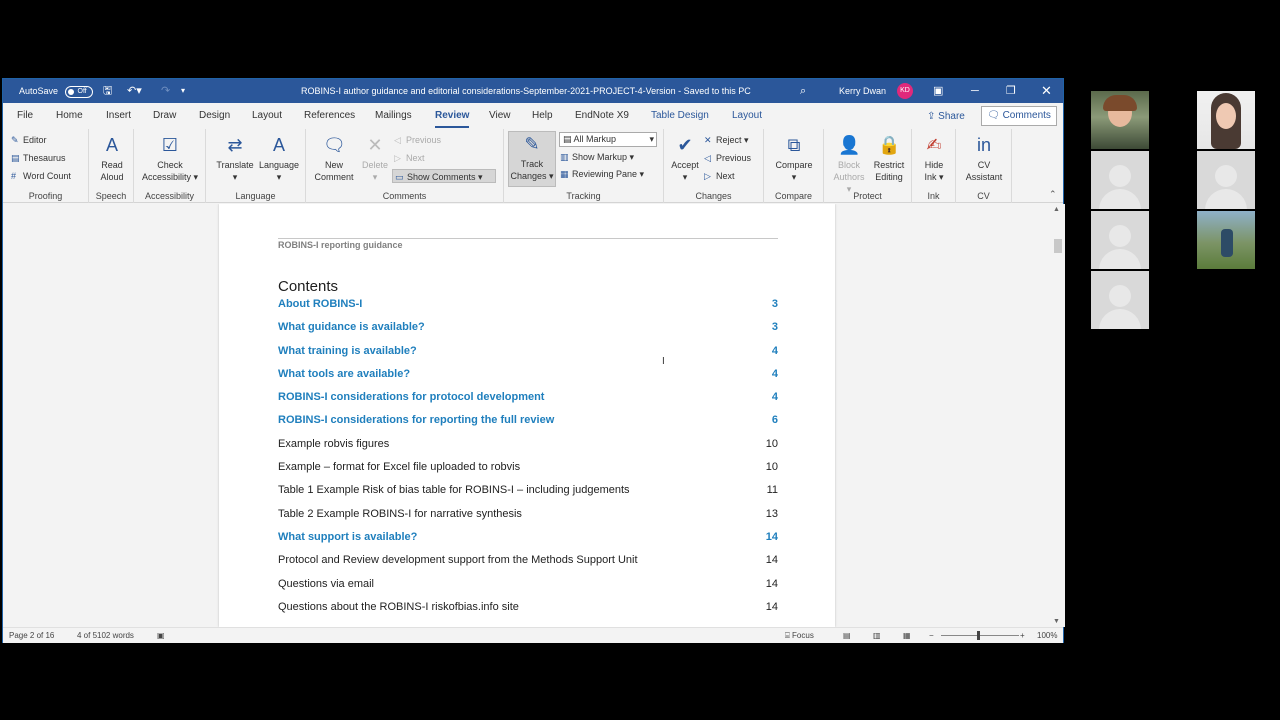  Describe the element at coordinates (803, 91) in the screenshot. I see `search-icon: ⌕` at that location.